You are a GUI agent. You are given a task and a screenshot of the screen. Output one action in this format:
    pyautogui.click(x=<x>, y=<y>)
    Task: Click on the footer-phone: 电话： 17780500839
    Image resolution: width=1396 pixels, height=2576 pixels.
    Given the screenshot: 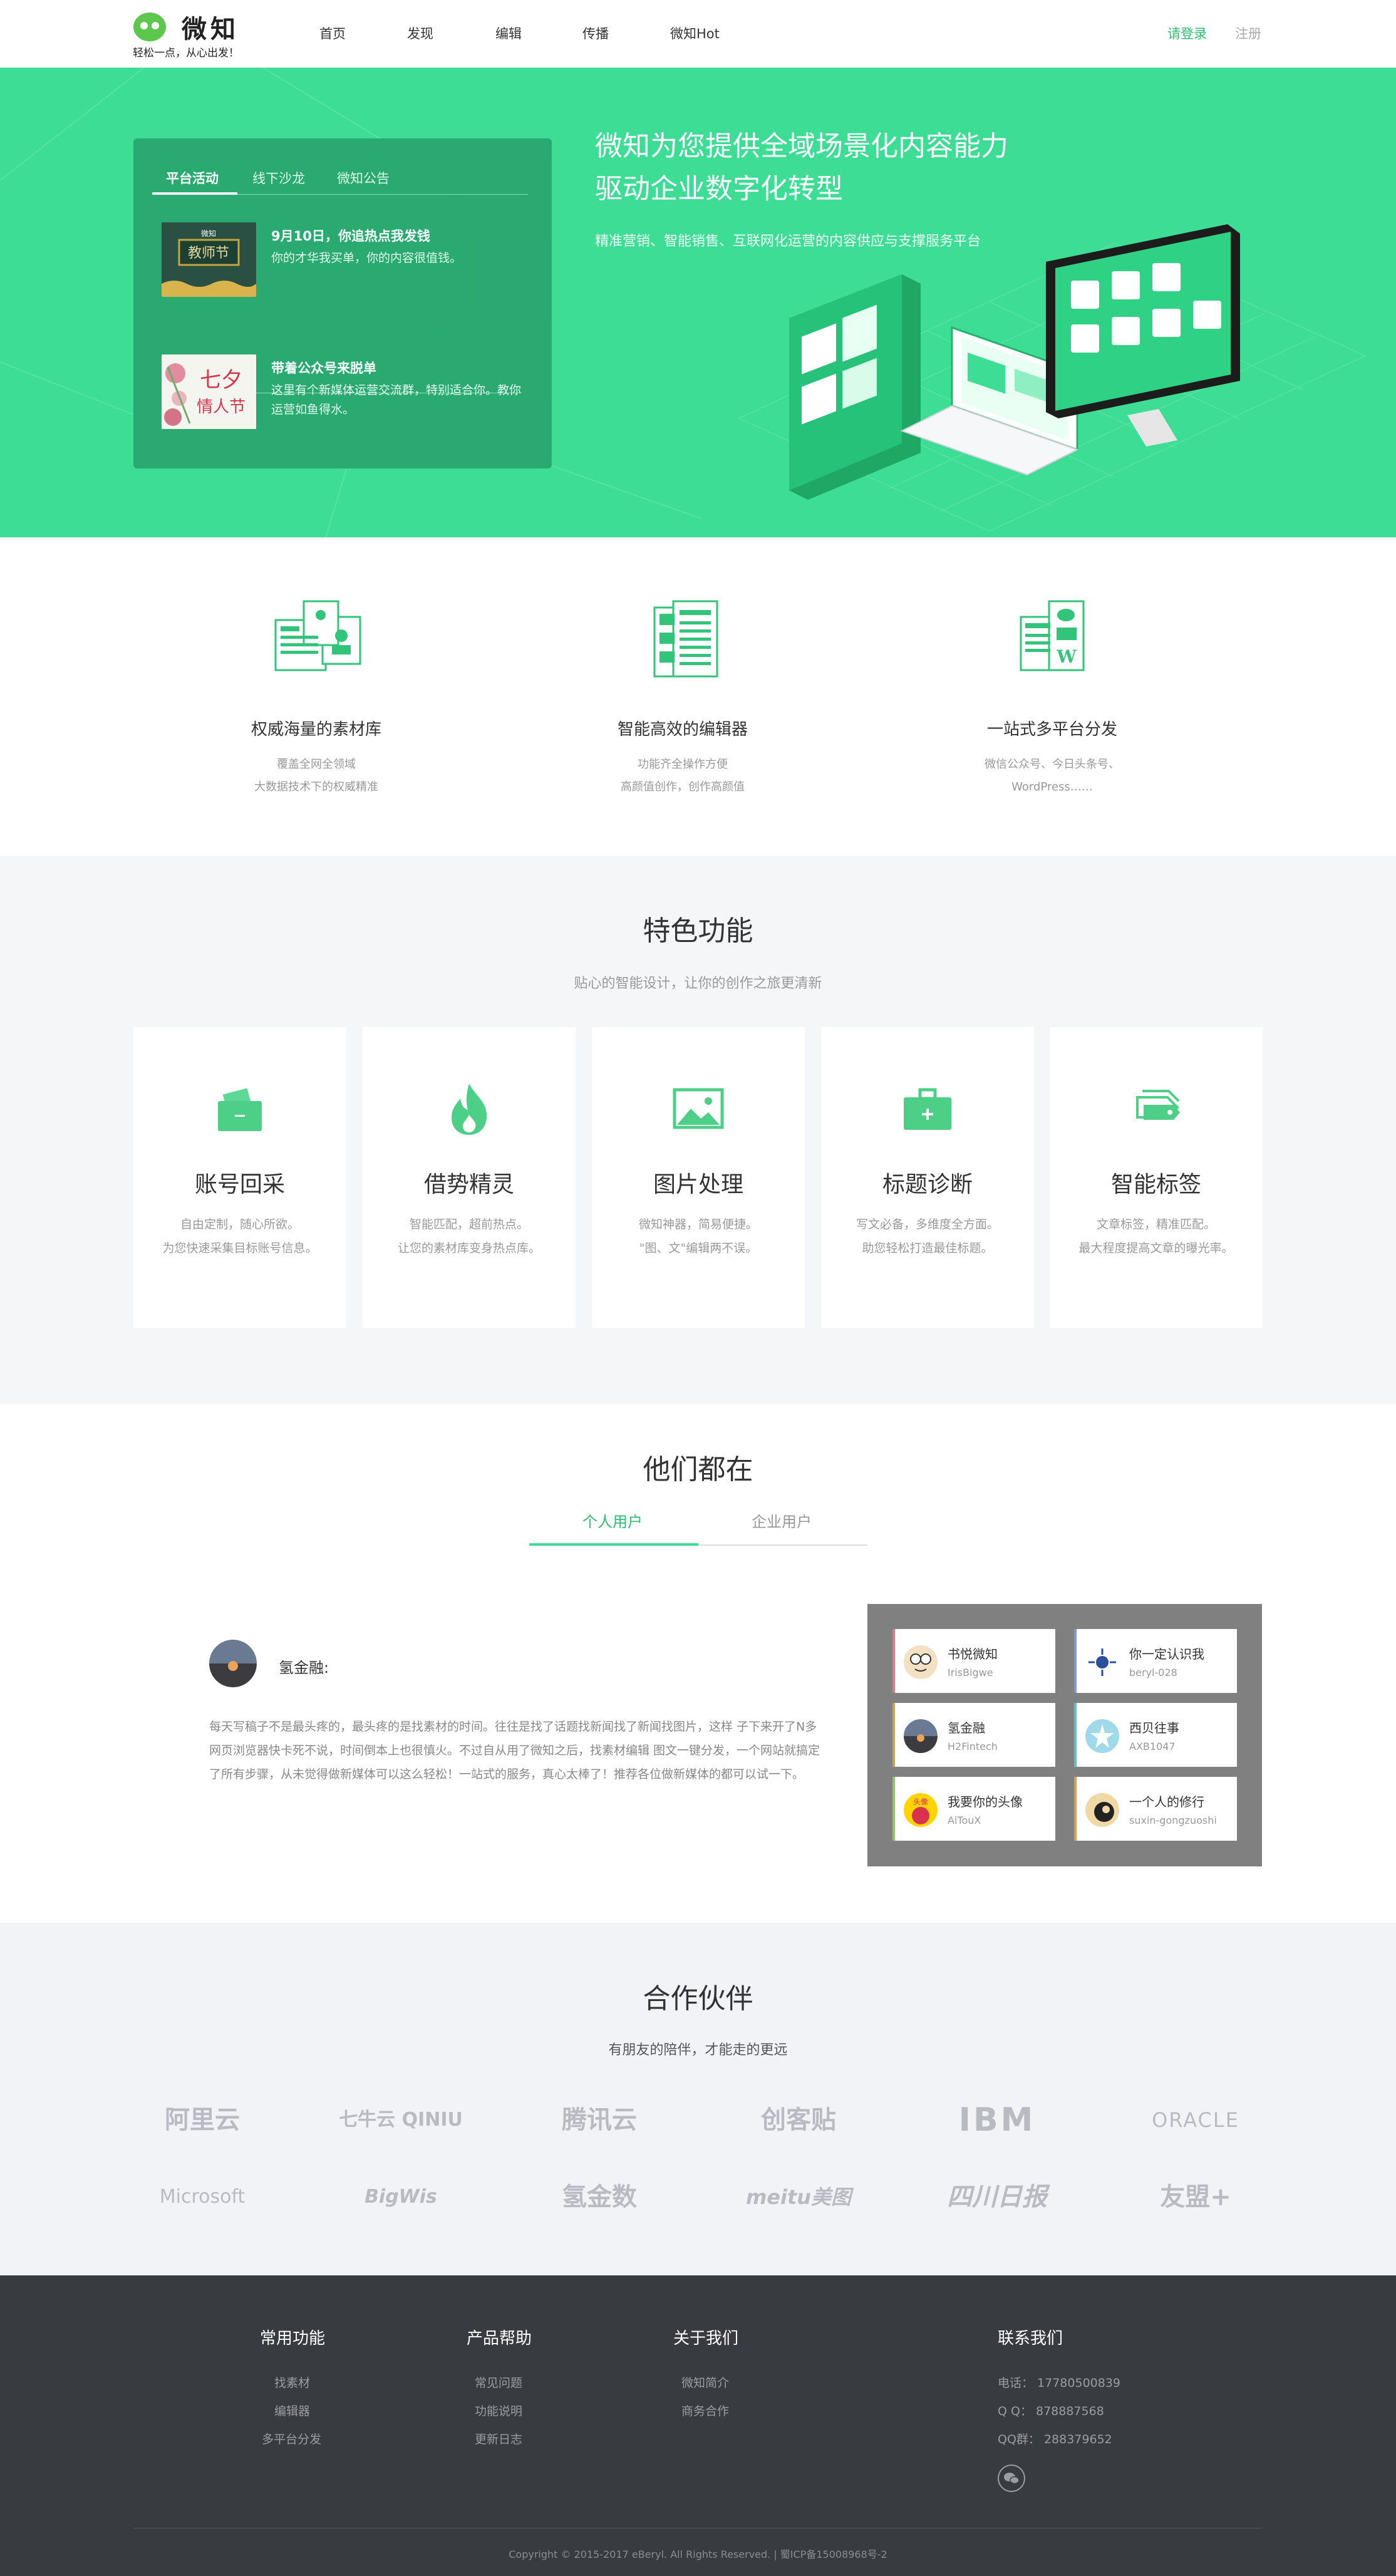 What is the action you would take?
    pyautogui.click(x=1059, y=2383)
    